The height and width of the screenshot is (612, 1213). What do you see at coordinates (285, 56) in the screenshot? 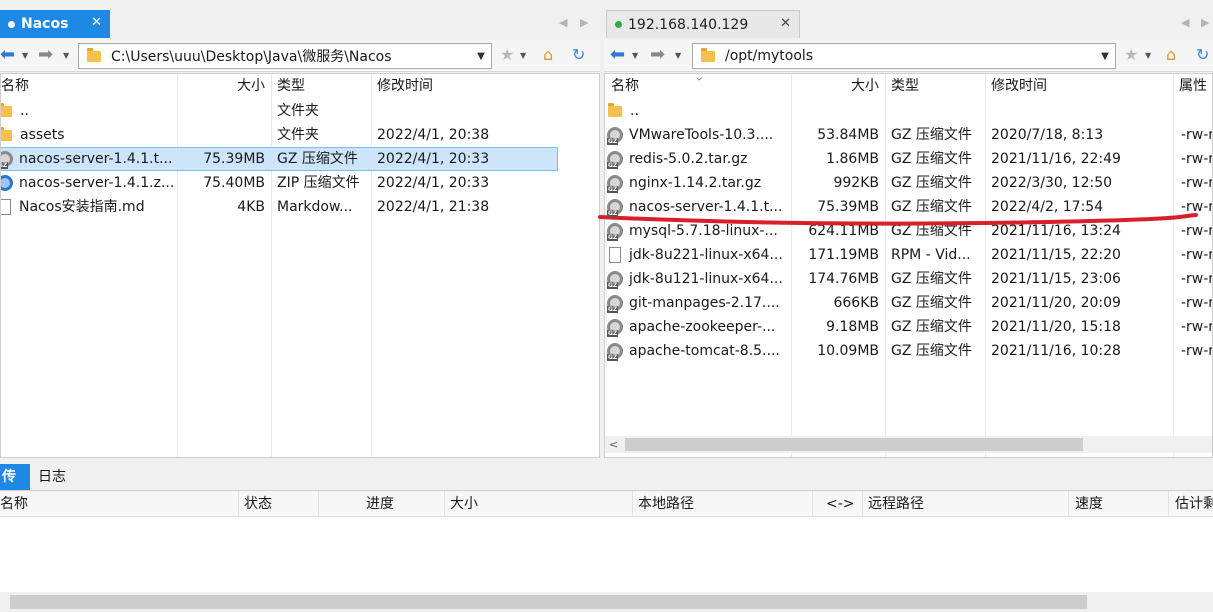
I see `local-path-input: C:\Users\uuu\Desktop\Java\微服务\Nacos ▼` at bounding box center [285, 56].